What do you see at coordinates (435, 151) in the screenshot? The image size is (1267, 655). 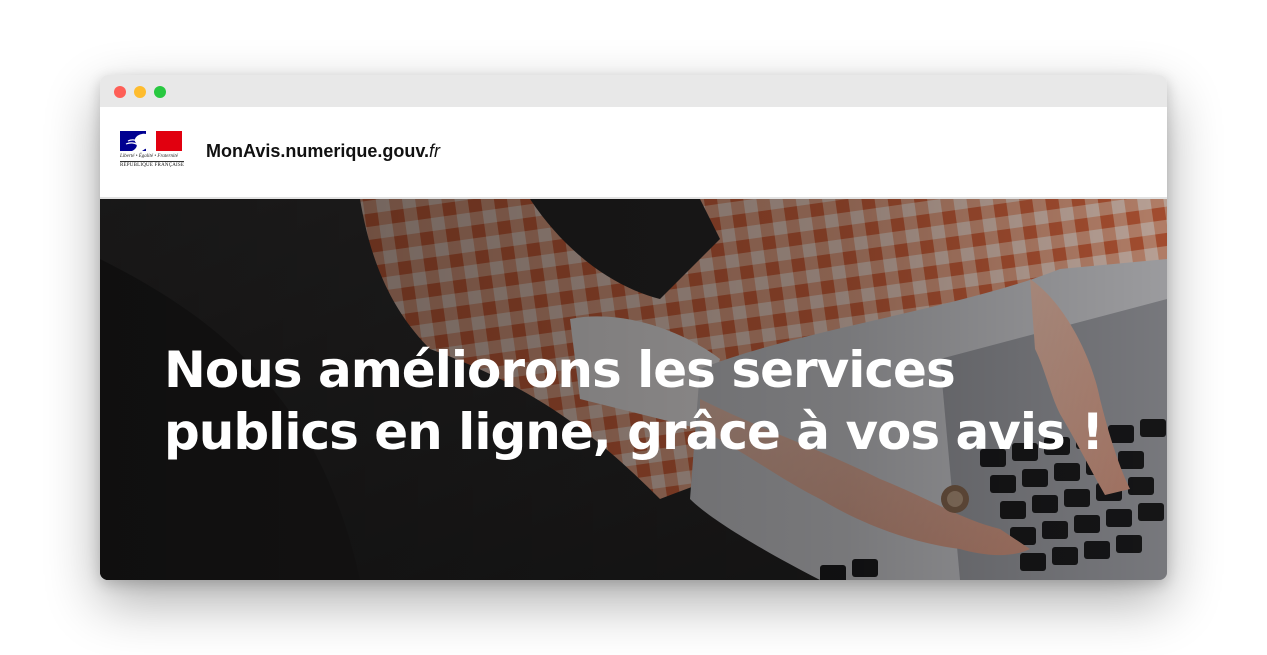 I see `site-name-tld: fr` at bounding box center [435, 151].